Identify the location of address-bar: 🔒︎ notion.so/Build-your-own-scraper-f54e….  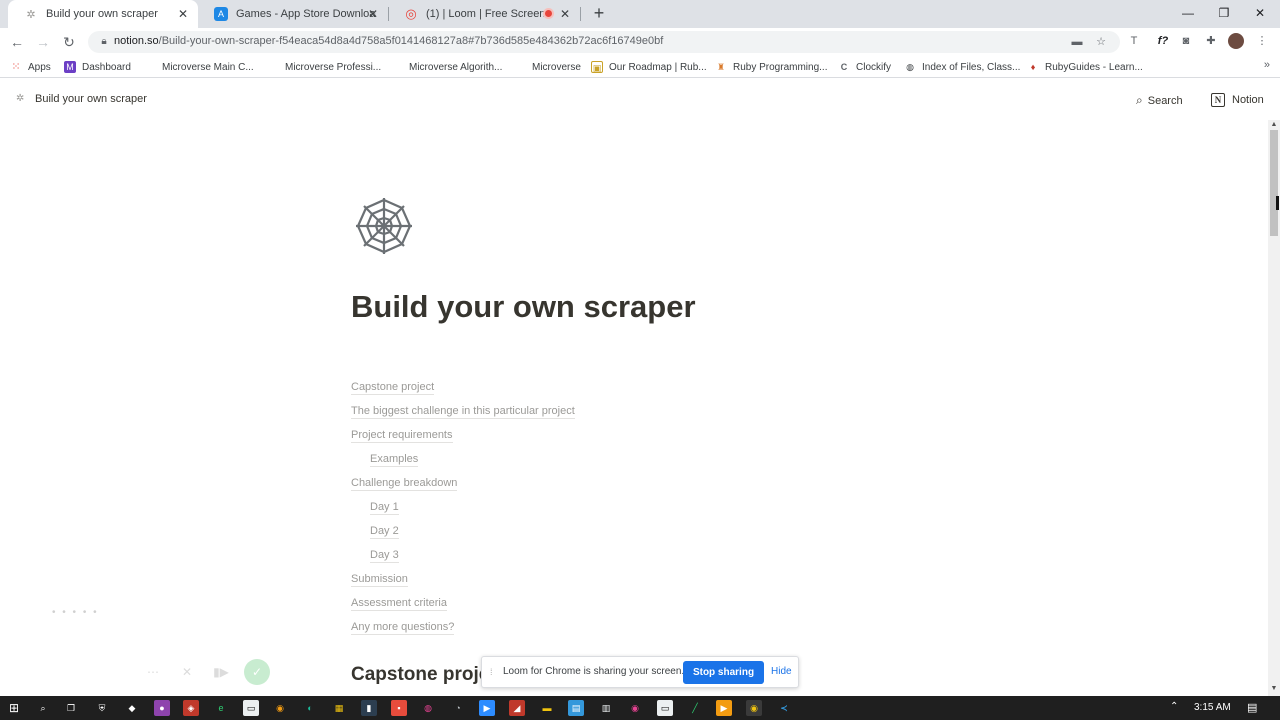
(604, 42).